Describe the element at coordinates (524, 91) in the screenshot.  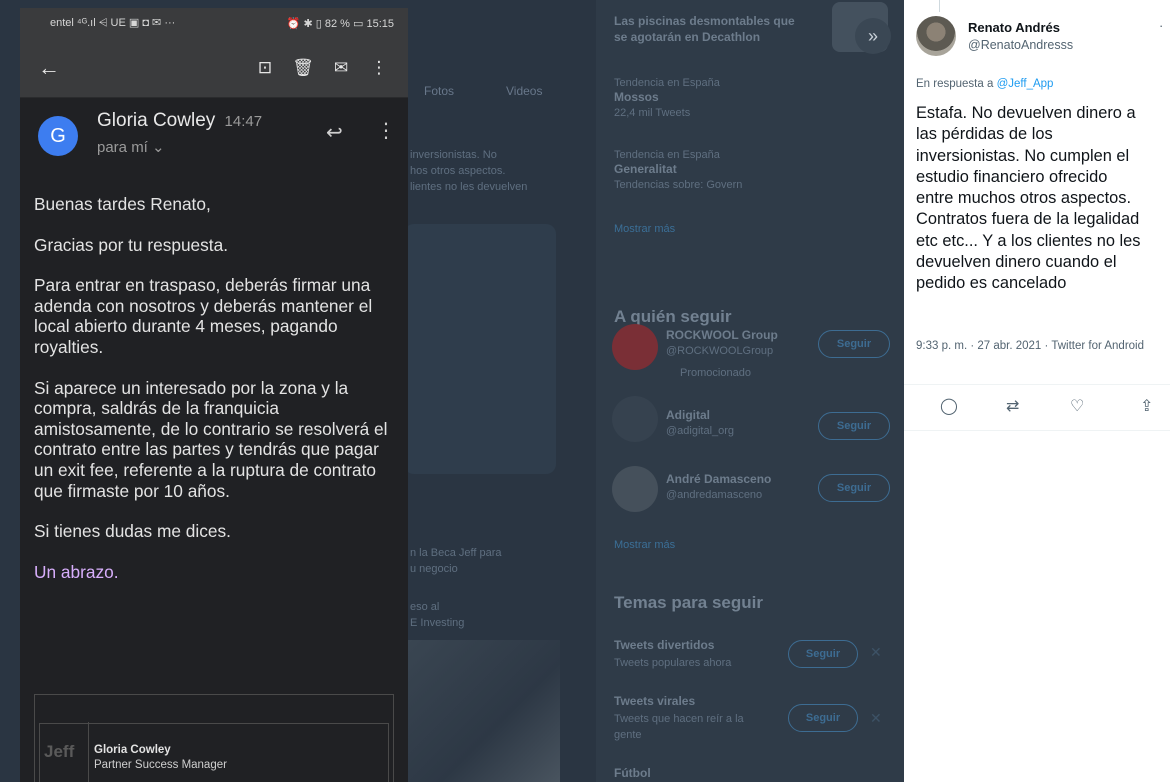
I see `bg-tab-videos: Videos` at that location.